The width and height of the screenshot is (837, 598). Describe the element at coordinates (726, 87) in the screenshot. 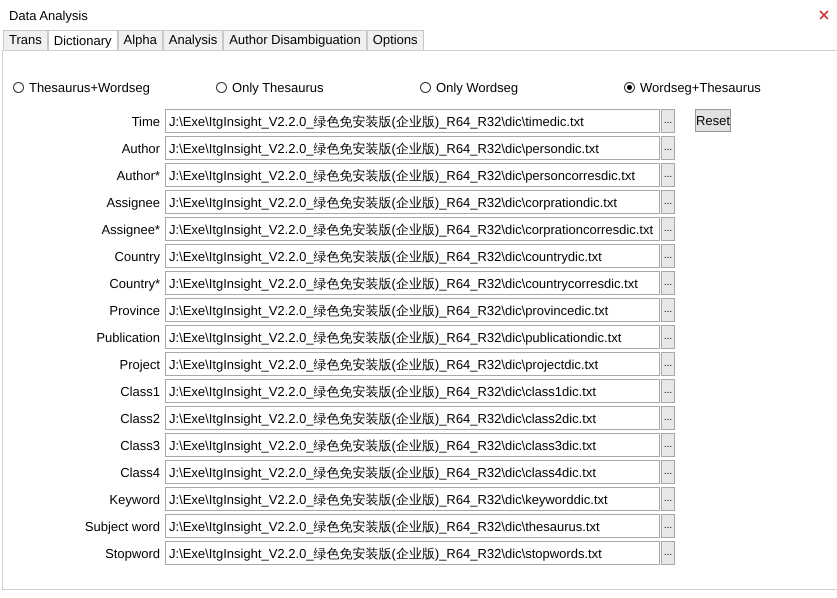

I see `radio-option: Wordseg+Thesaurus` at that location.